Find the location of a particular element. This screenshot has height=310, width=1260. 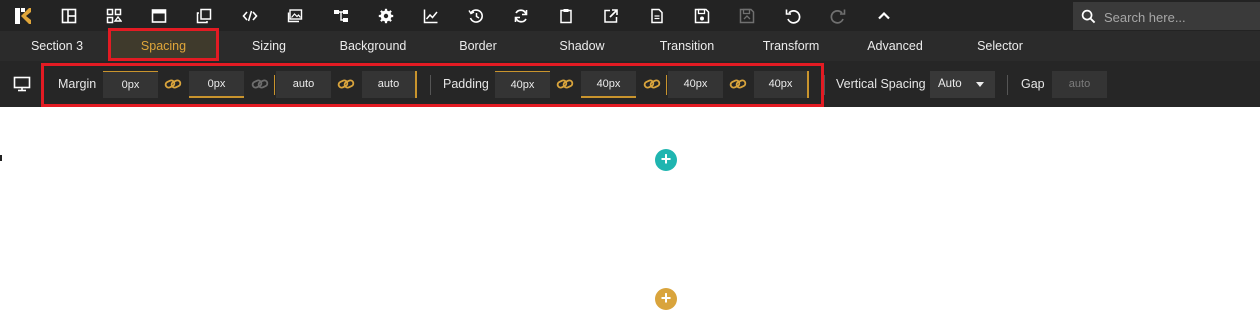

undo-icon is located at coordinates (793, 16).